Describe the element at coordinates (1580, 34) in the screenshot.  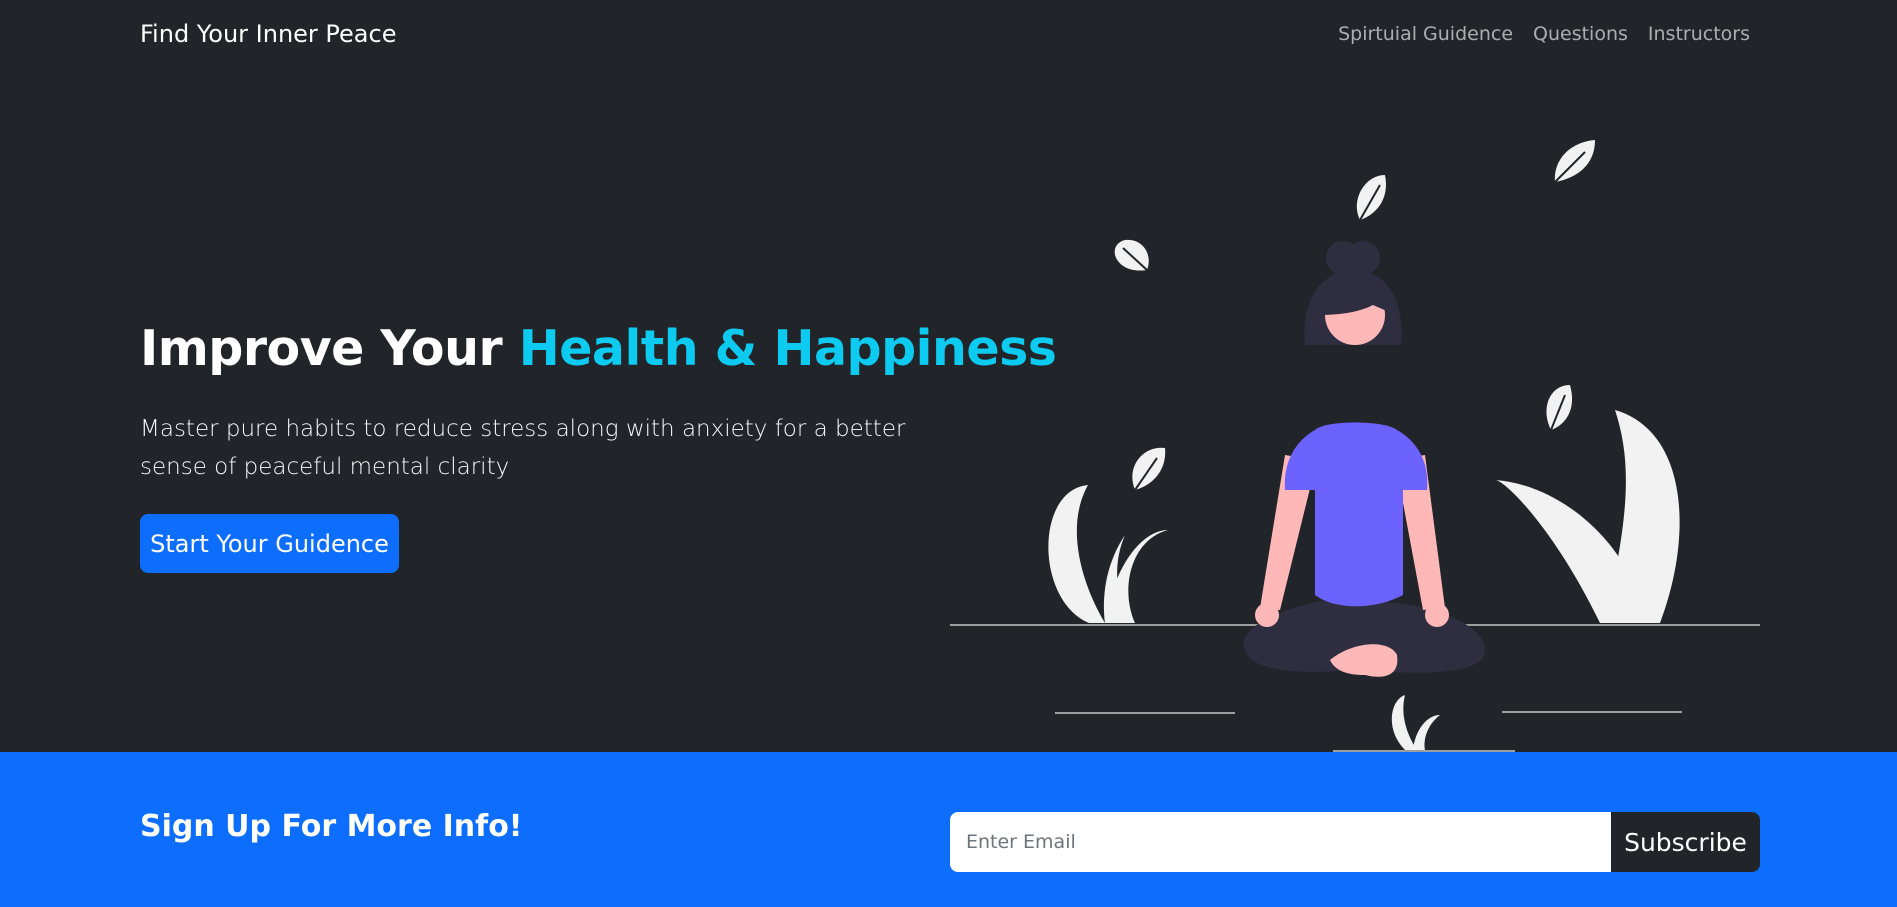
I see `nav-link-questions: Questions` at that location.